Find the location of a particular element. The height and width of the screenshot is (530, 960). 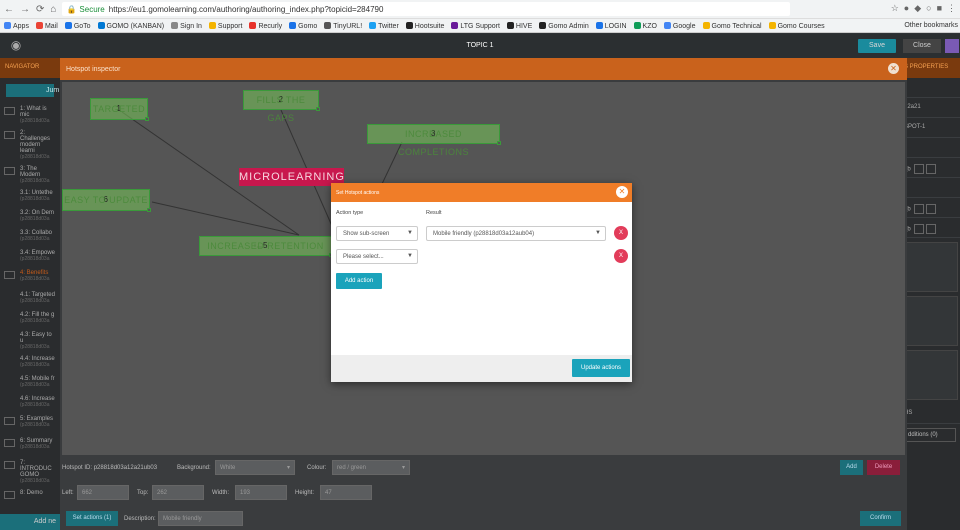

action-type-select: Please select... ▼ is located at coordinates (377, 256).